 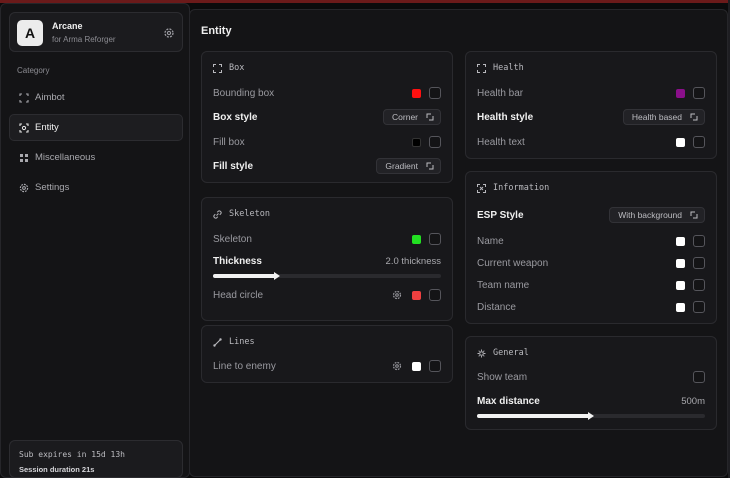 What do you see at coordinates (591, 263) in the screenshot?
I see `current-weapon-row: Current weapon` at bounding box center [591, 263].